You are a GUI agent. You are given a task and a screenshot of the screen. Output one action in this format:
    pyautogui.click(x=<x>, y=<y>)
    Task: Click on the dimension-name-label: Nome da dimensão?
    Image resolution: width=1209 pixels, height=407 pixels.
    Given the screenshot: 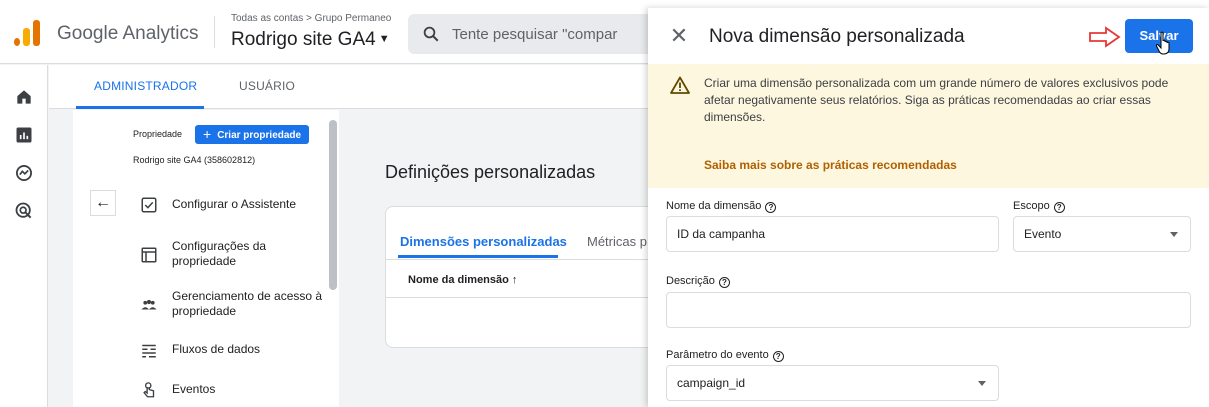 What is the action you would take?
    pyautogui.click(x=721, y=206)
    